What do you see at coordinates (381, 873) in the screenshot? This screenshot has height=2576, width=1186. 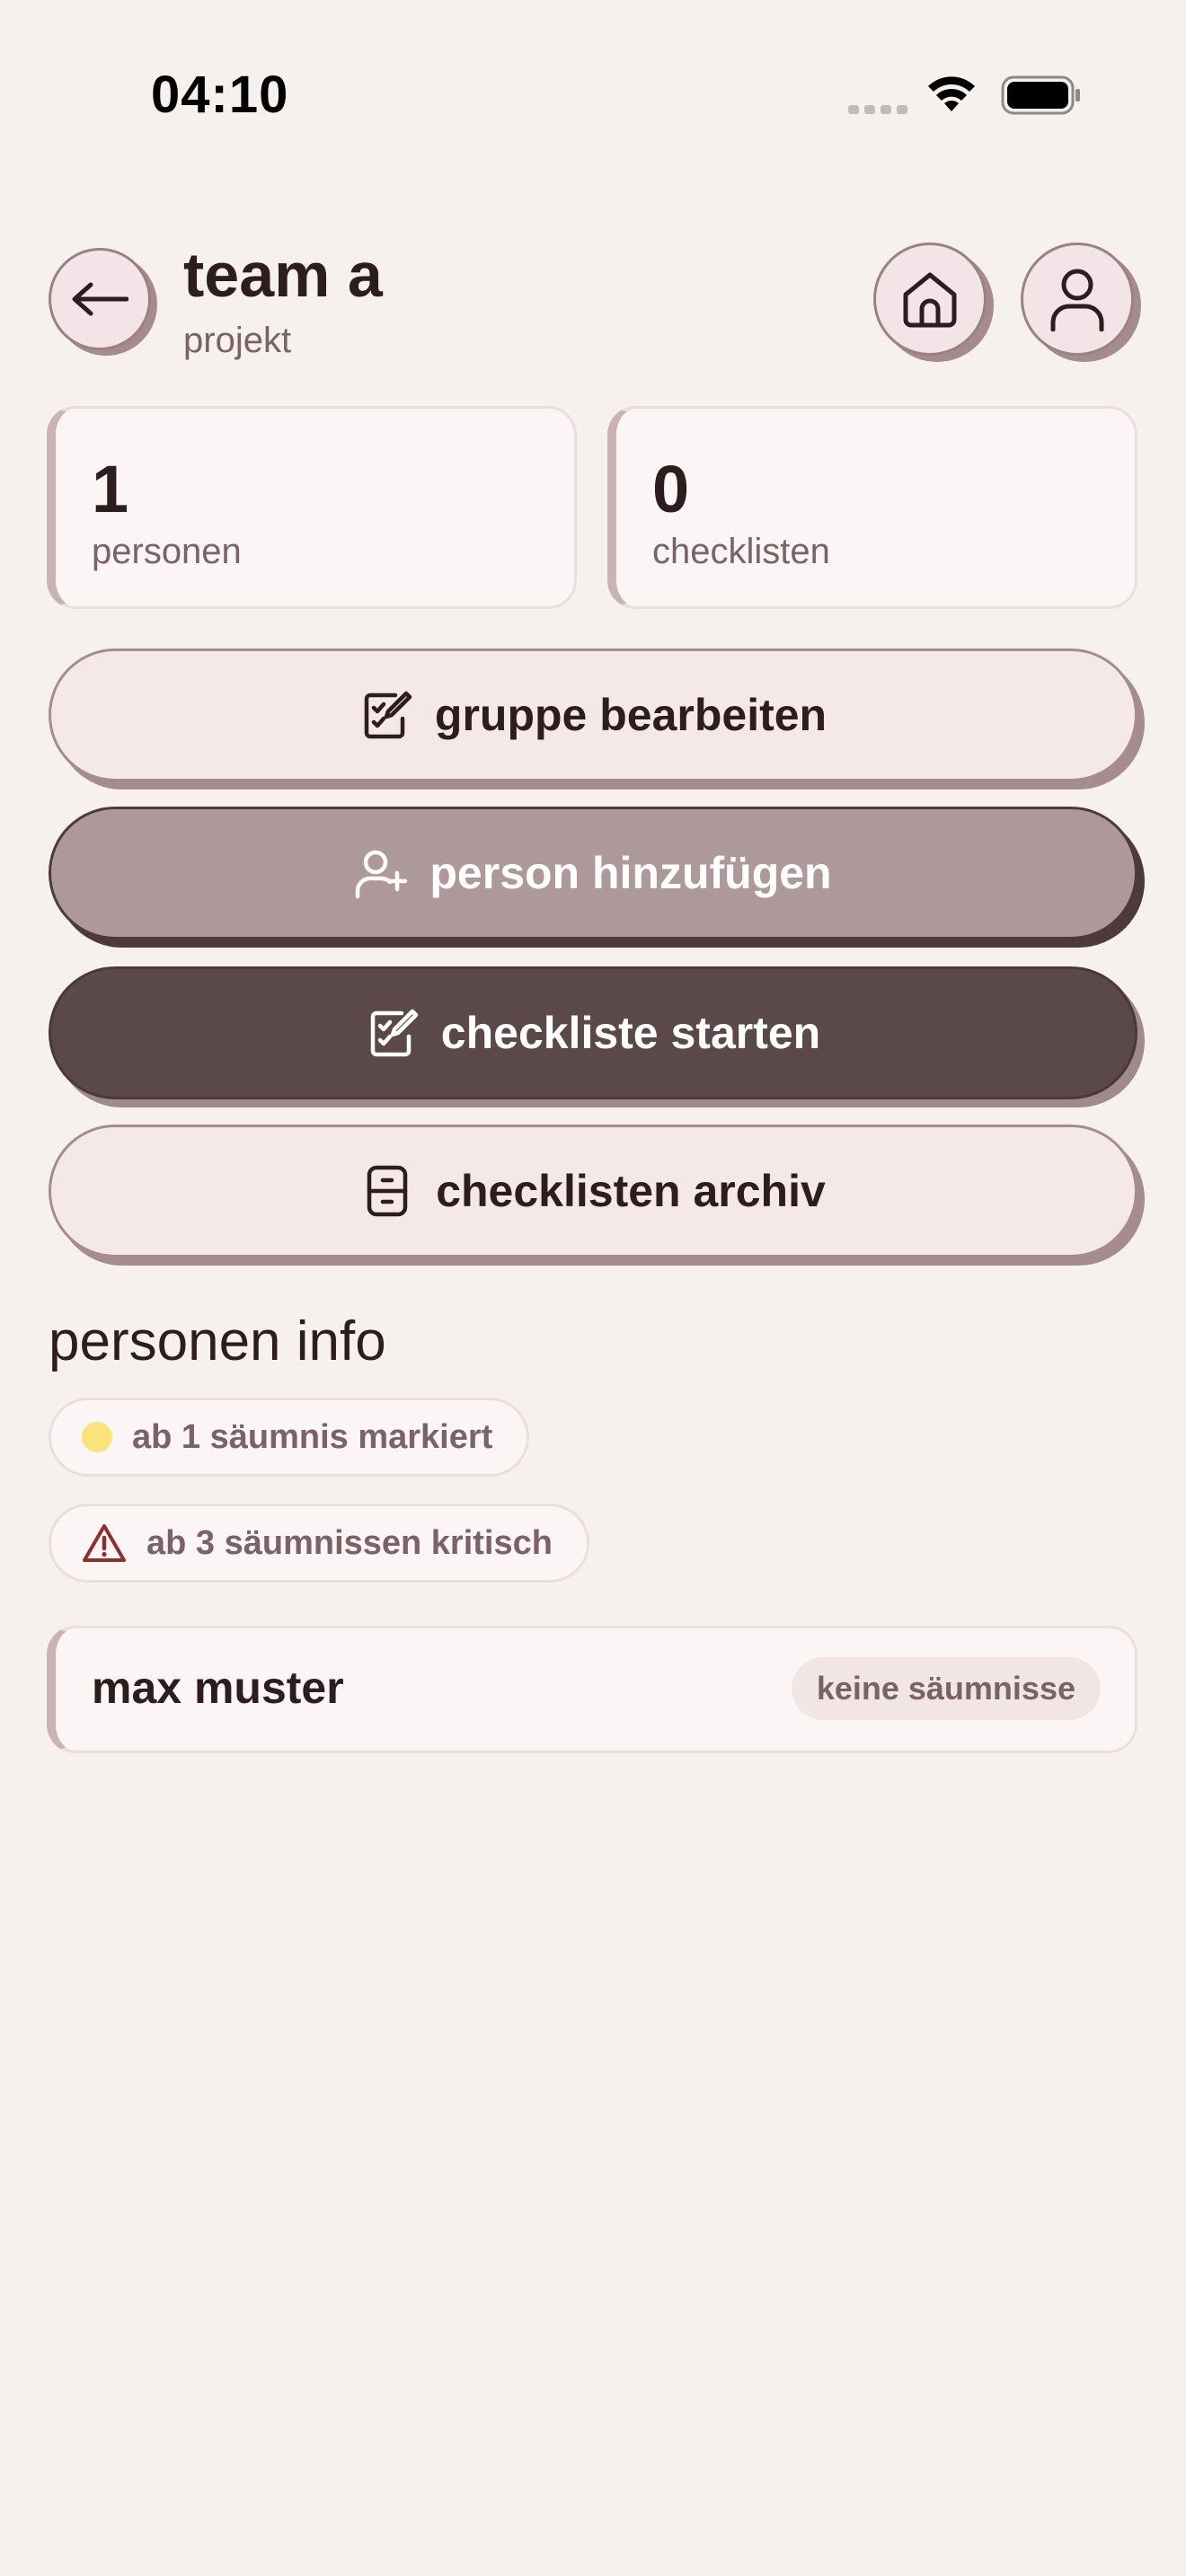 I see `user-plus-icon` at bounding box center [381, 873].